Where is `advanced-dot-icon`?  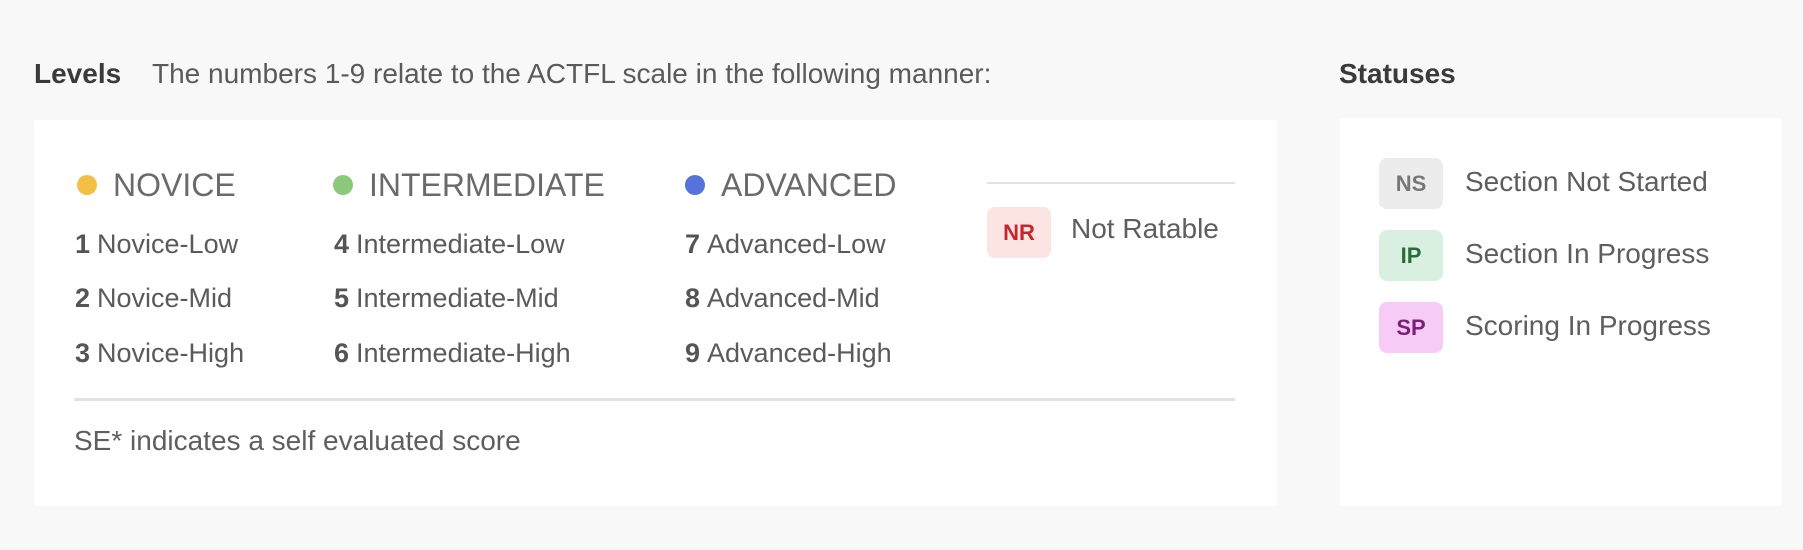
advanced-dot-icon is located at coordinates (695, 185).